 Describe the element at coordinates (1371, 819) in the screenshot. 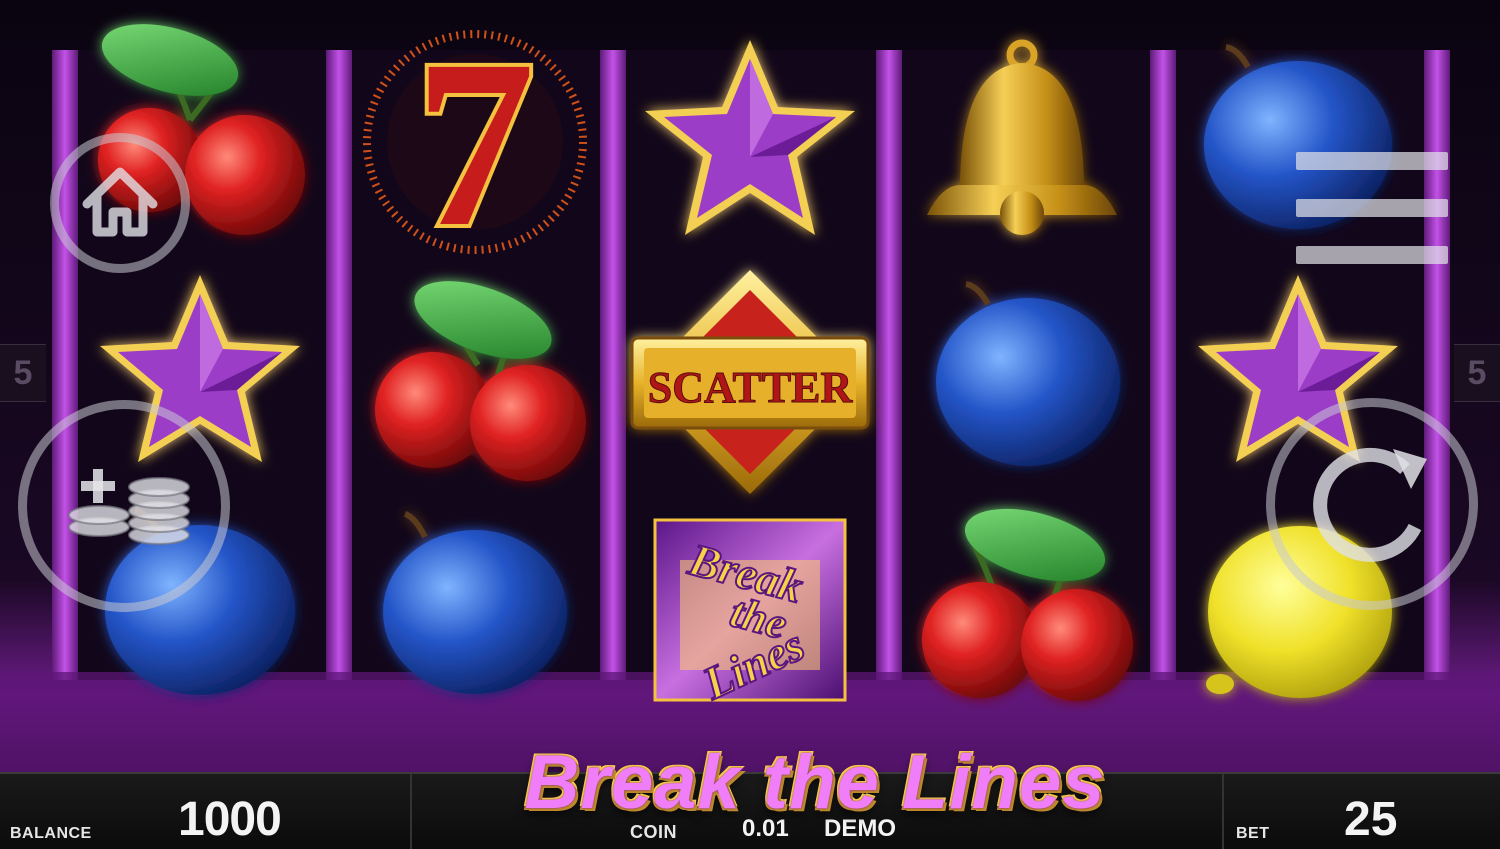

I see `bet-value: 25` at that location.